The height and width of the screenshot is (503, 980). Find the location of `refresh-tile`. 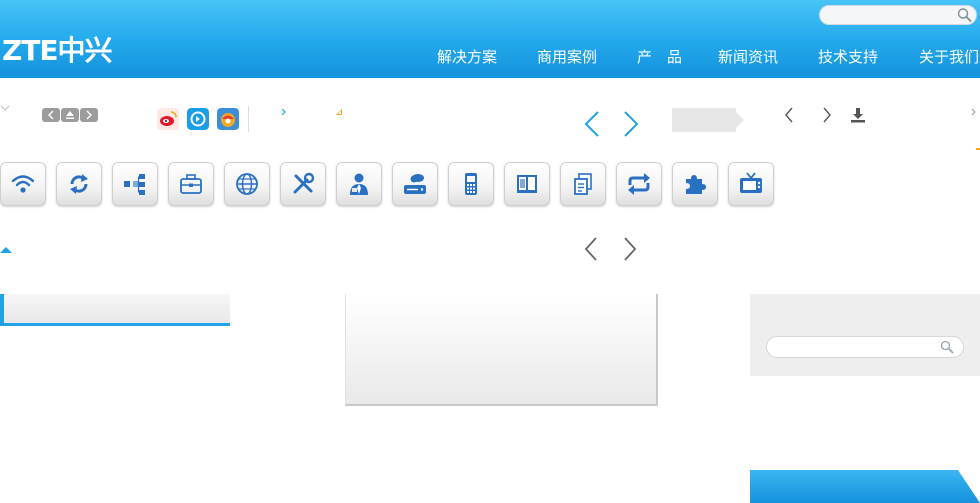

refresh-tile is located at coordinates (79, 184).